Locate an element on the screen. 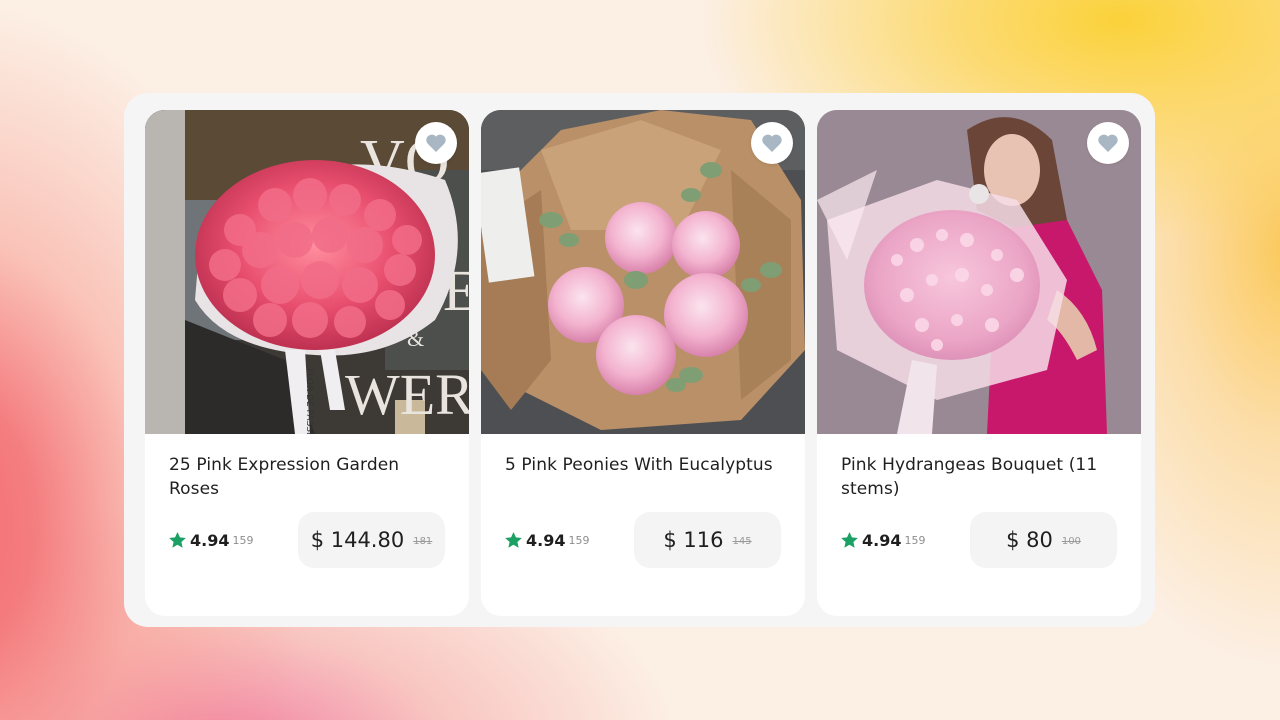 Image resolution: width=1280 pixels, height=720 pixels. price-button: $ 144.80 181 is located at coordinates (371, 540).